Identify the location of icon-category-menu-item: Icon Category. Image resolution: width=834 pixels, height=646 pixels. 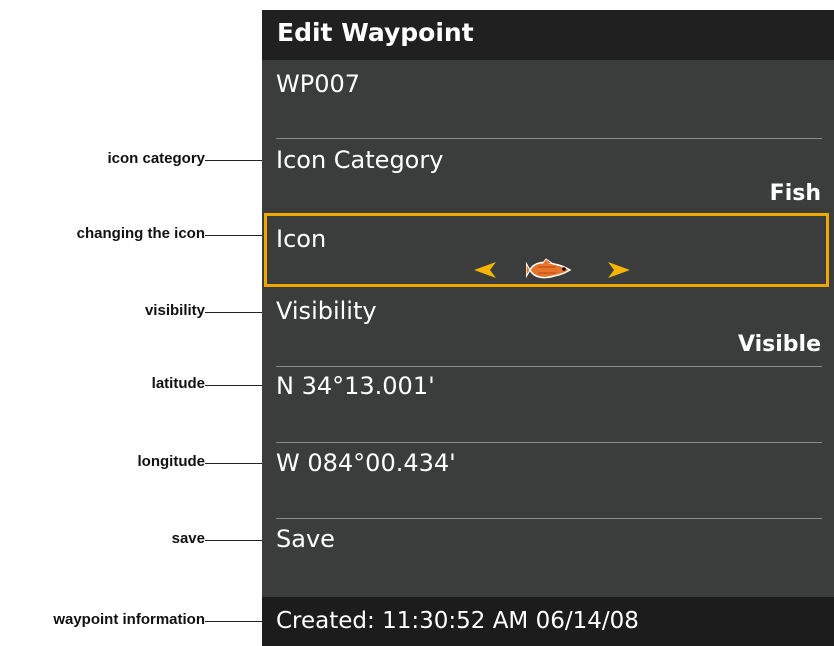
(359, 160).